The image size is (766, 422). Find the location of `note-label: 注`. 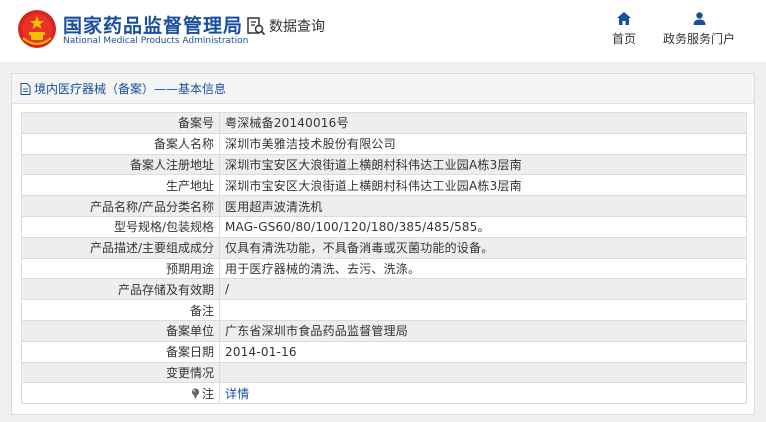

note-label: 注 is located at coordinates (207, 393).